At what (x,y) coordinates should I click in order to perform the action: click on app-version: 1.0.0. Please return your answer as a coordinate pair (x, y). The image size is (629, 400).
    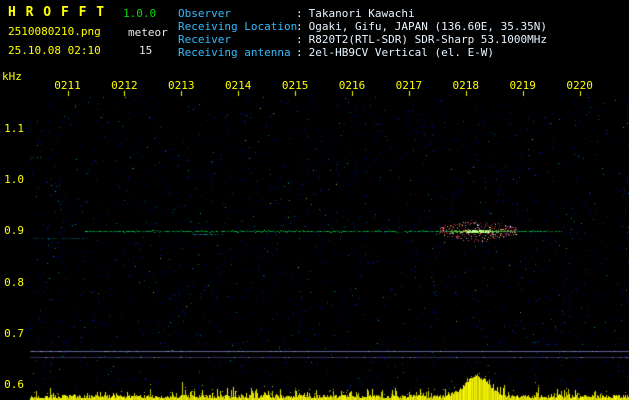
    Looking at the image, I should click on (140, 13).